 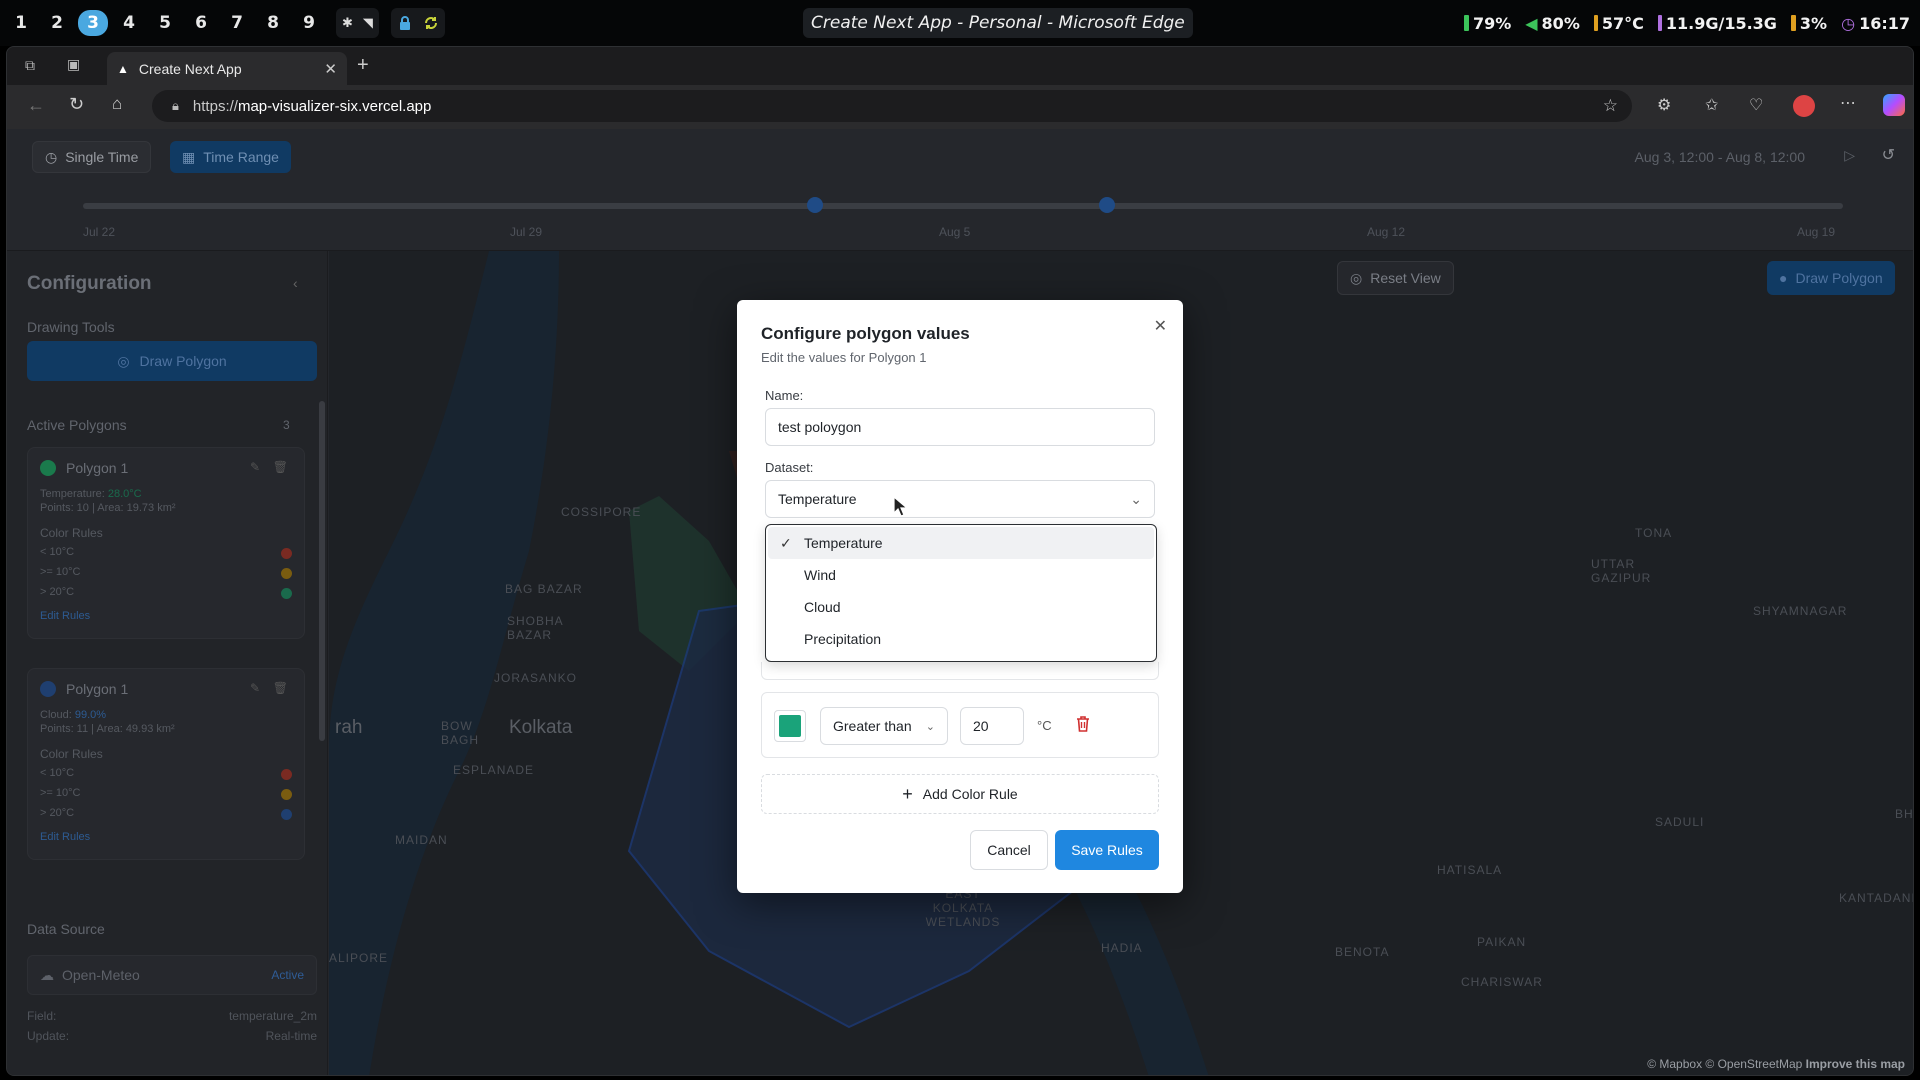 What do you see at coordinates (215, 106) in the screenshot?
I see `url-prefix: https://` at bounding box center [215, 106].